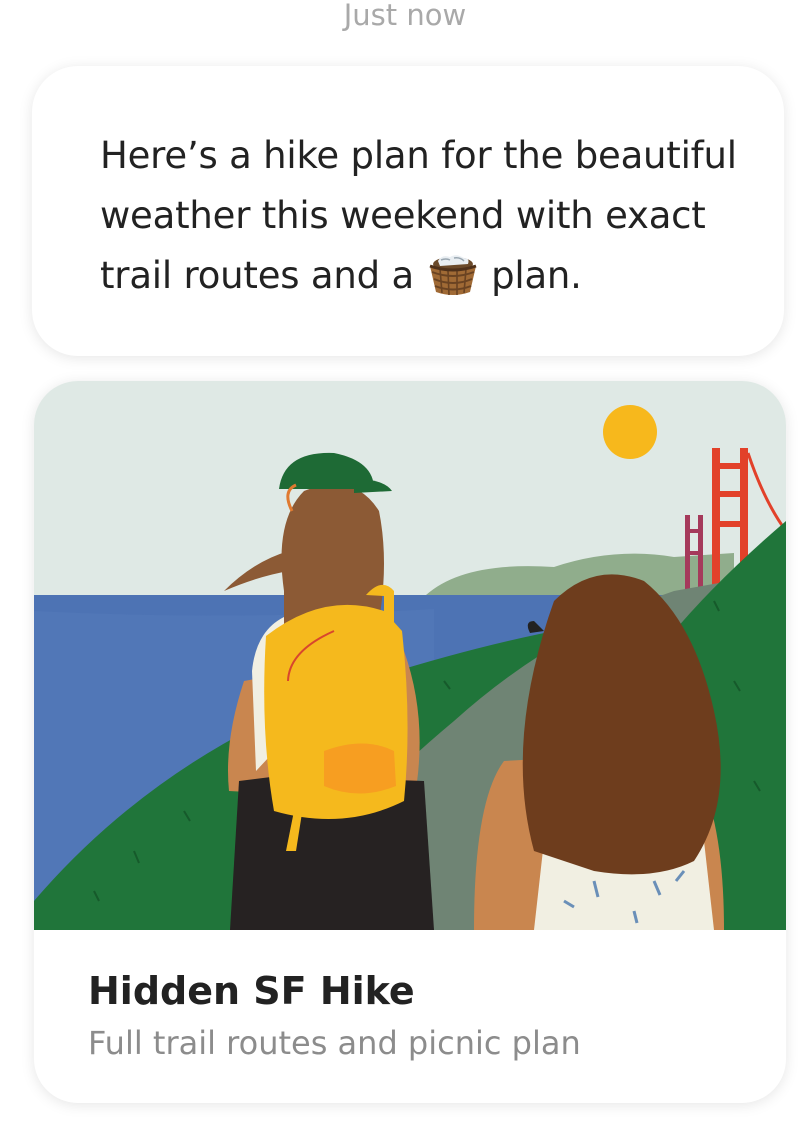 This screenshot has height=1128, width=810. I want to click on basket-icon, so click(453, 275).